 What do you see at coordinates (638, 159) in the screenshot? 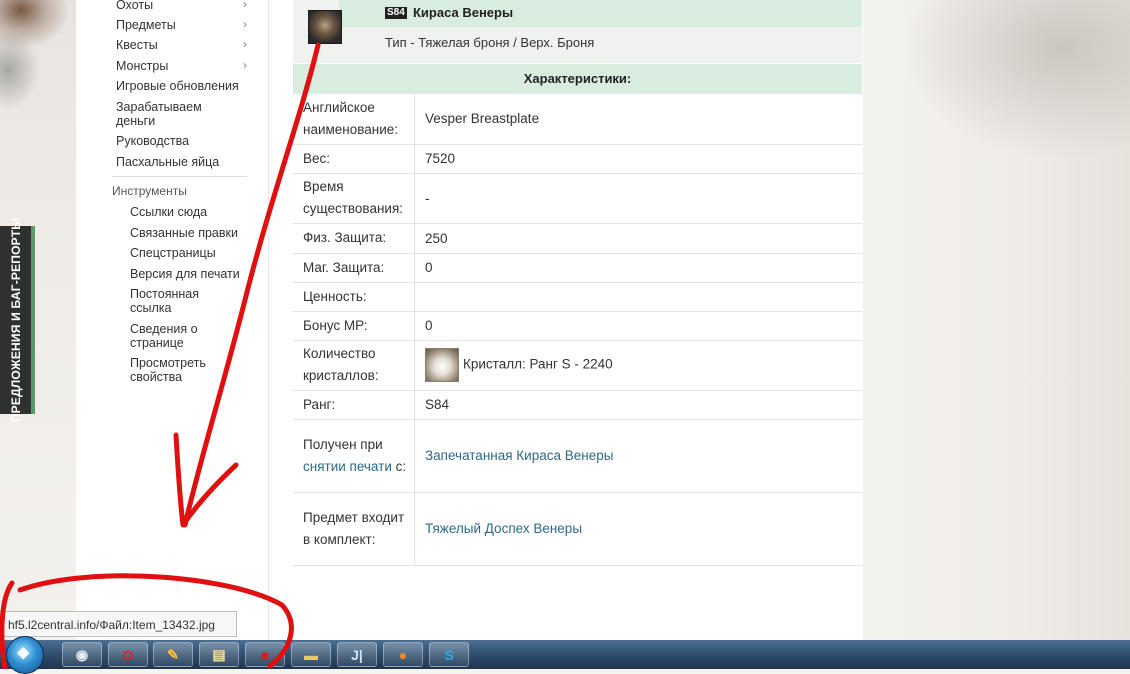
I see `property-value: 7520` at bounding box center [638, 159].